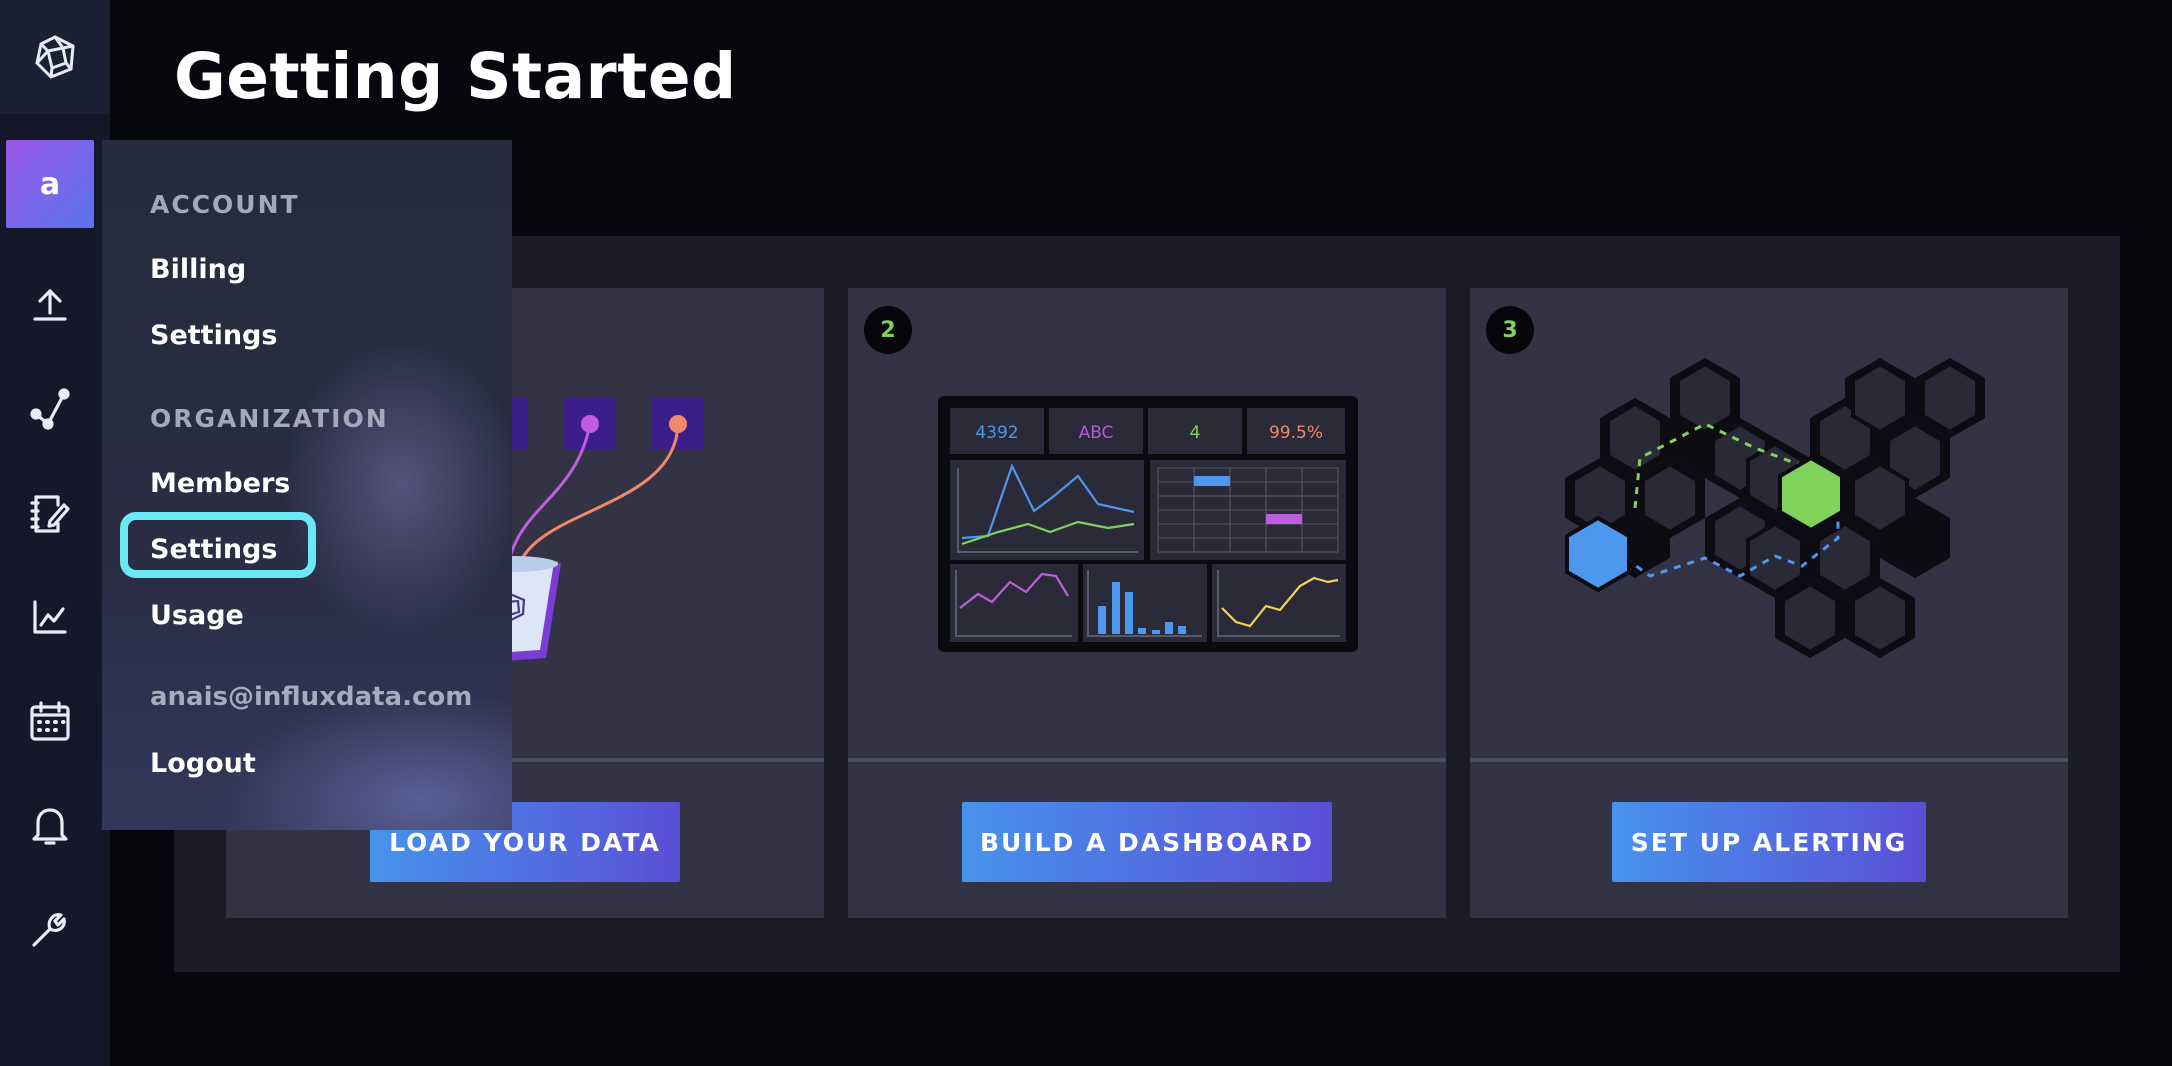  I want to click on left-nav: a, so click(55, 533).